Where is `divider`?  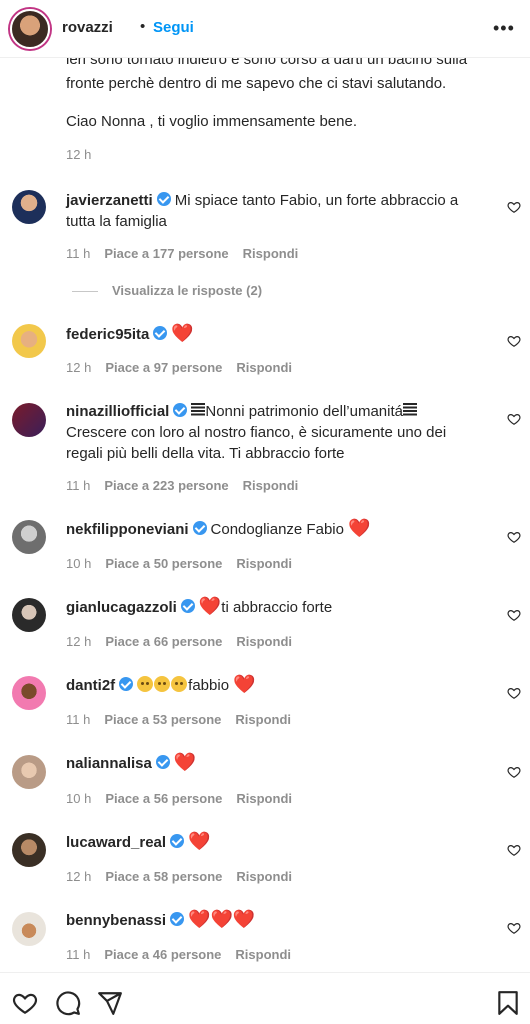
divider is located at coordinates (85, 292).